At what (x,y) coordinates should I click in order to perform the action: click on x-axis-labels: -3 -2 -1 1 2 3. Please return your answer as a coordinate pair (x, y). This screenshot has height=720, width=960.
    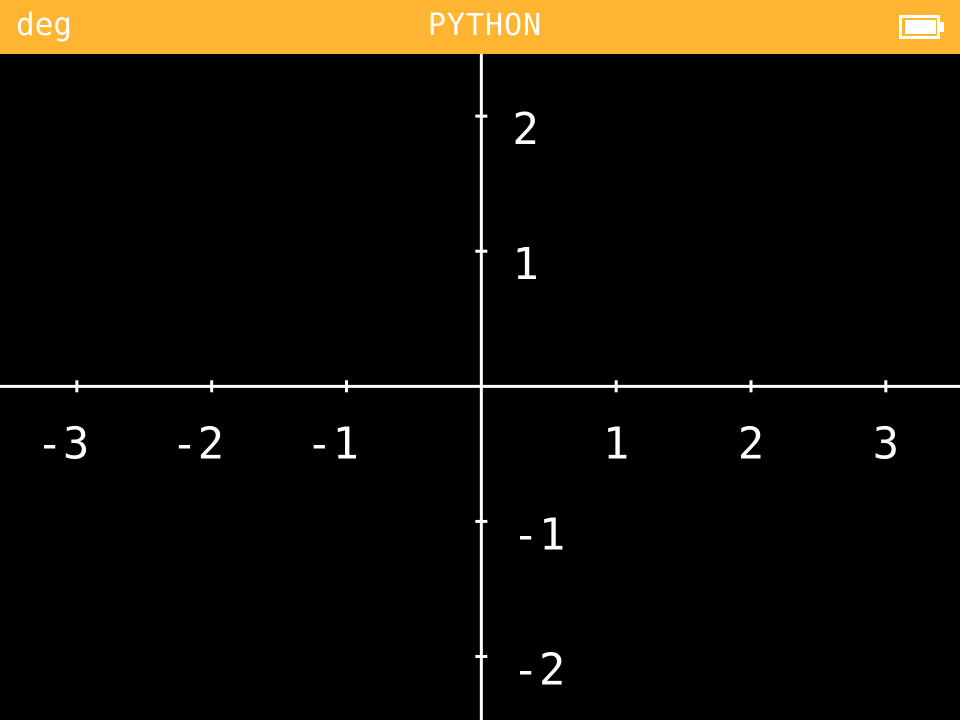
    Looking at the image, I should click on (467, 443).